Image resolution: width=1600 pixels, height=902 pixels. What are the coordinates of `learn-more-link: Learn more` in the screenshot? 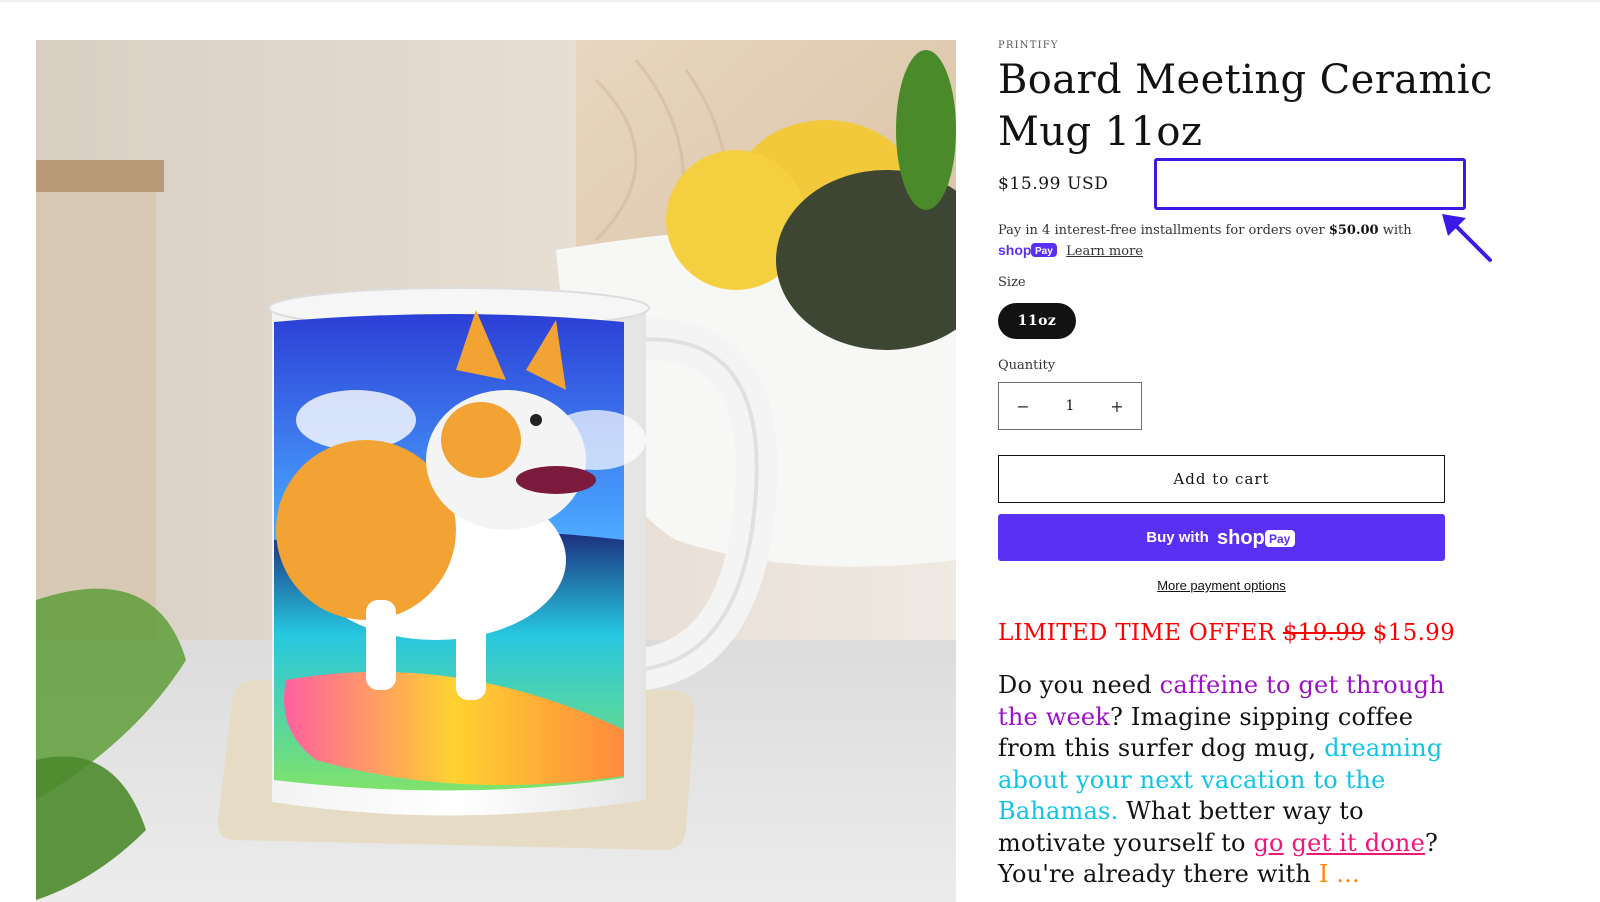 It's located at (1104, 251).